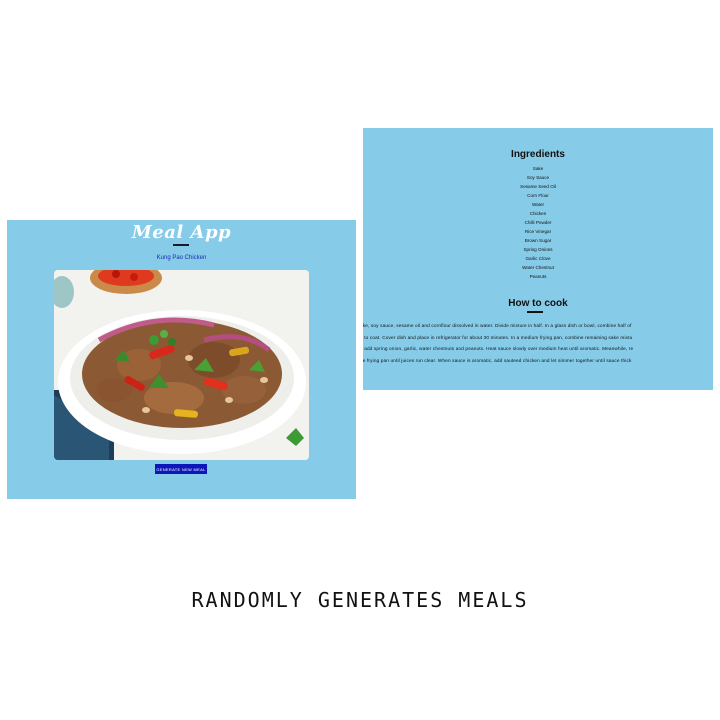 The width and height of the screenshot is (720, 720). Describe the element at coordinates (538, 204) in the screenshot. I see `ingredient-item: Water` at that location.